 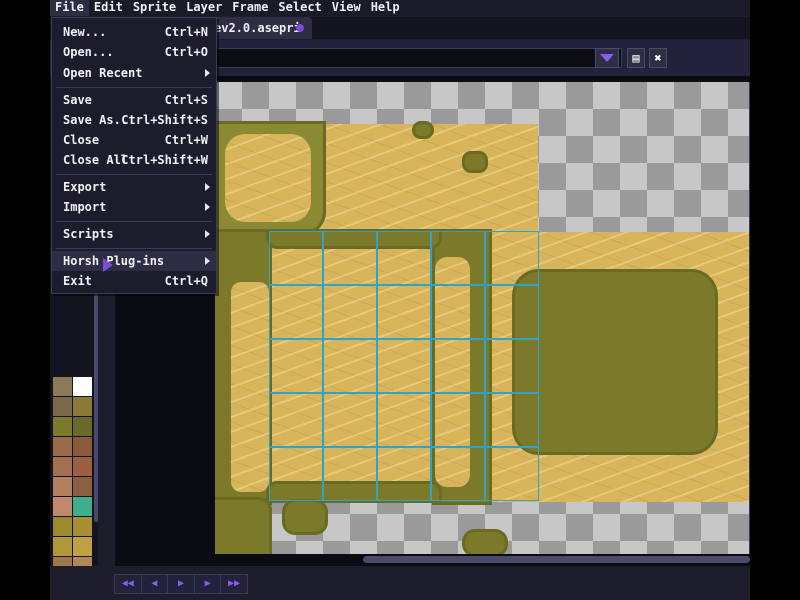 What do you see at coordinates (556, 559) in the screenshot?
I see `horizontal-scrollbar` at bounding box center [556, 559].